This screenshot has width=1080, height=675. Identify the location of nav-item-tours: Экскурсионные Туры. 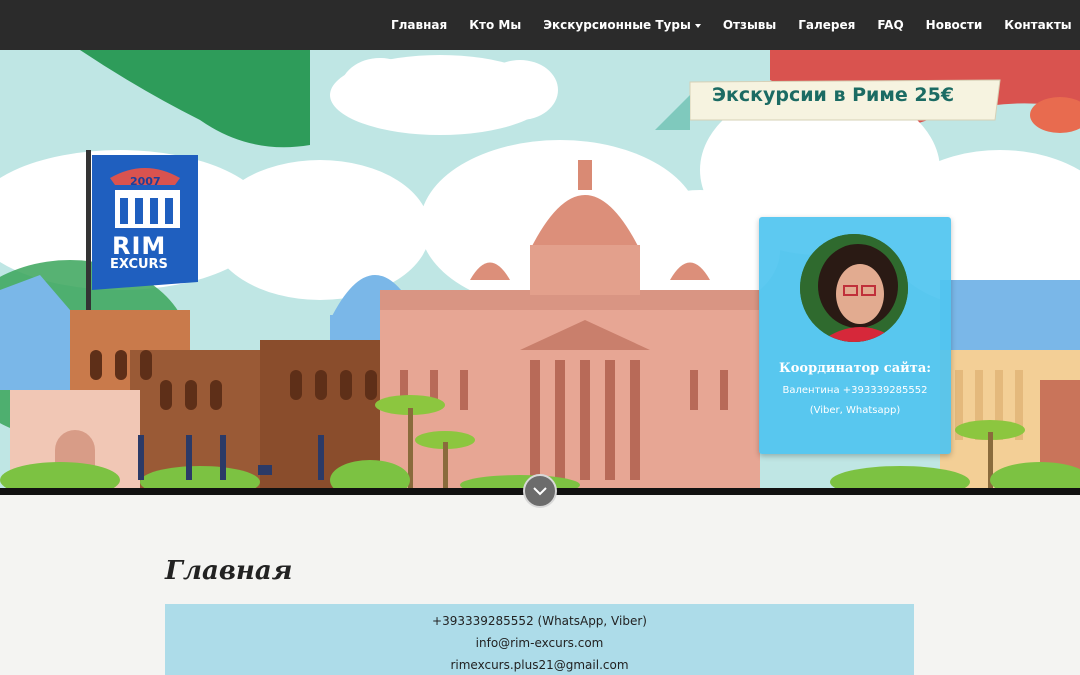
(622, 25).